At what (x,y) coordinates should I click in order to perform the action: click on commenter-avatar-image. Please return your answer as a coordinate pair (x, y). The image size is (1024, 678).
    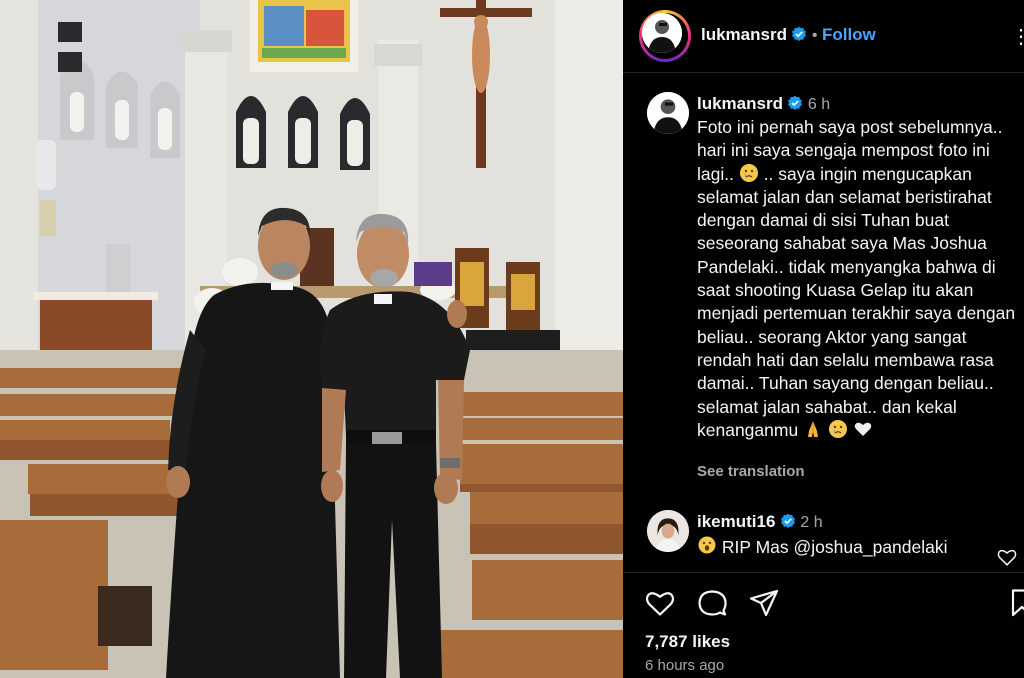
    Looking at the image, I should click on (668, 531).